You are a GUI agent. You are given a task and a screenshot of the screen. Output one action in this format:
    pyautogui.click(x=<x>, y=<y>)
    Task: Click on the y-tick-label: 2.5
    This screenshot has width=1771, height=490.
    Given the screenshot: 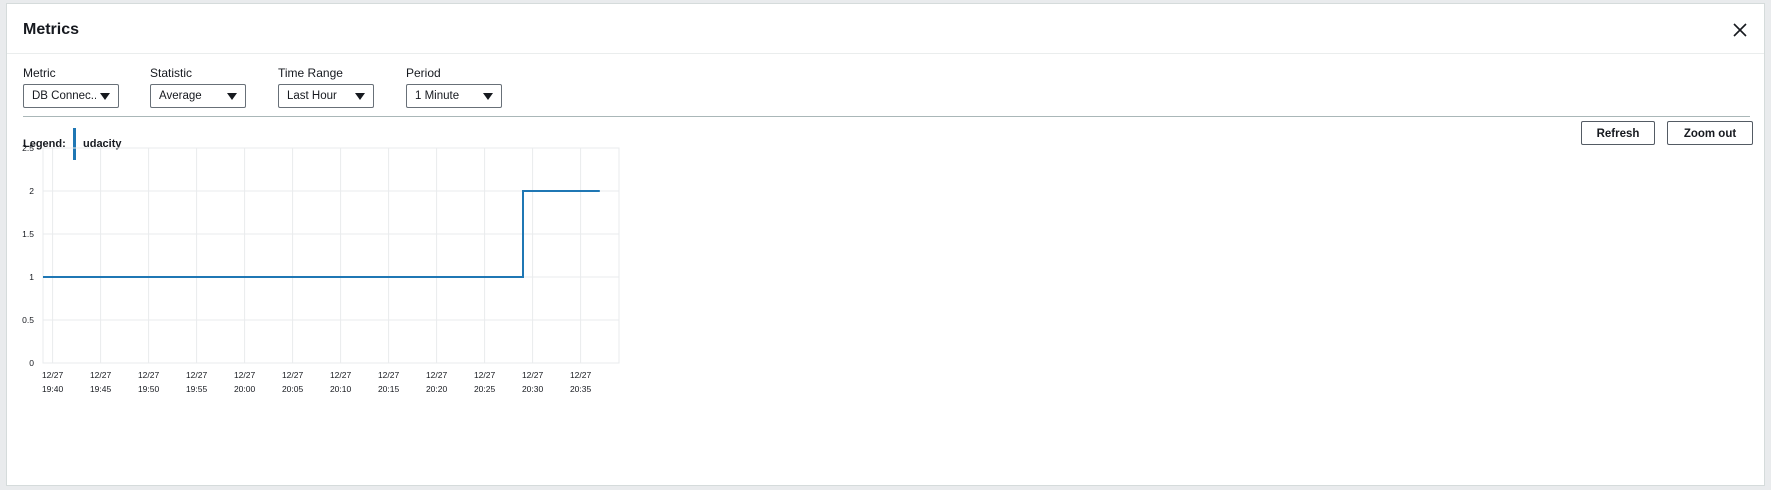 What is the action you would take?
    pyautogui.click(x=28, y=148)
    